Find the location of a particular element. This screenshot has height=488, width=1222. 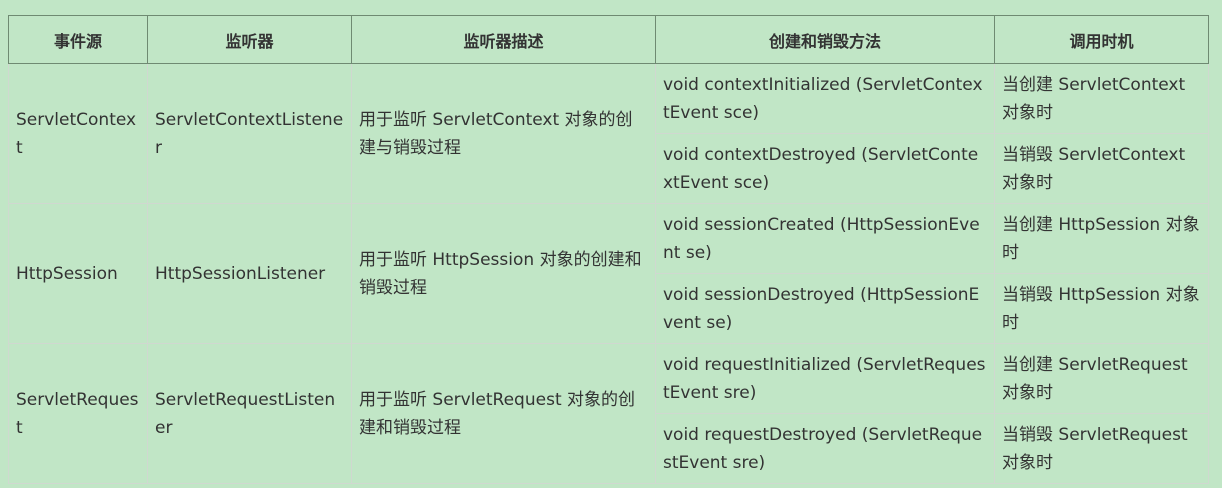

header-timing: 调用时机 is located at coordinates (1101, 39).